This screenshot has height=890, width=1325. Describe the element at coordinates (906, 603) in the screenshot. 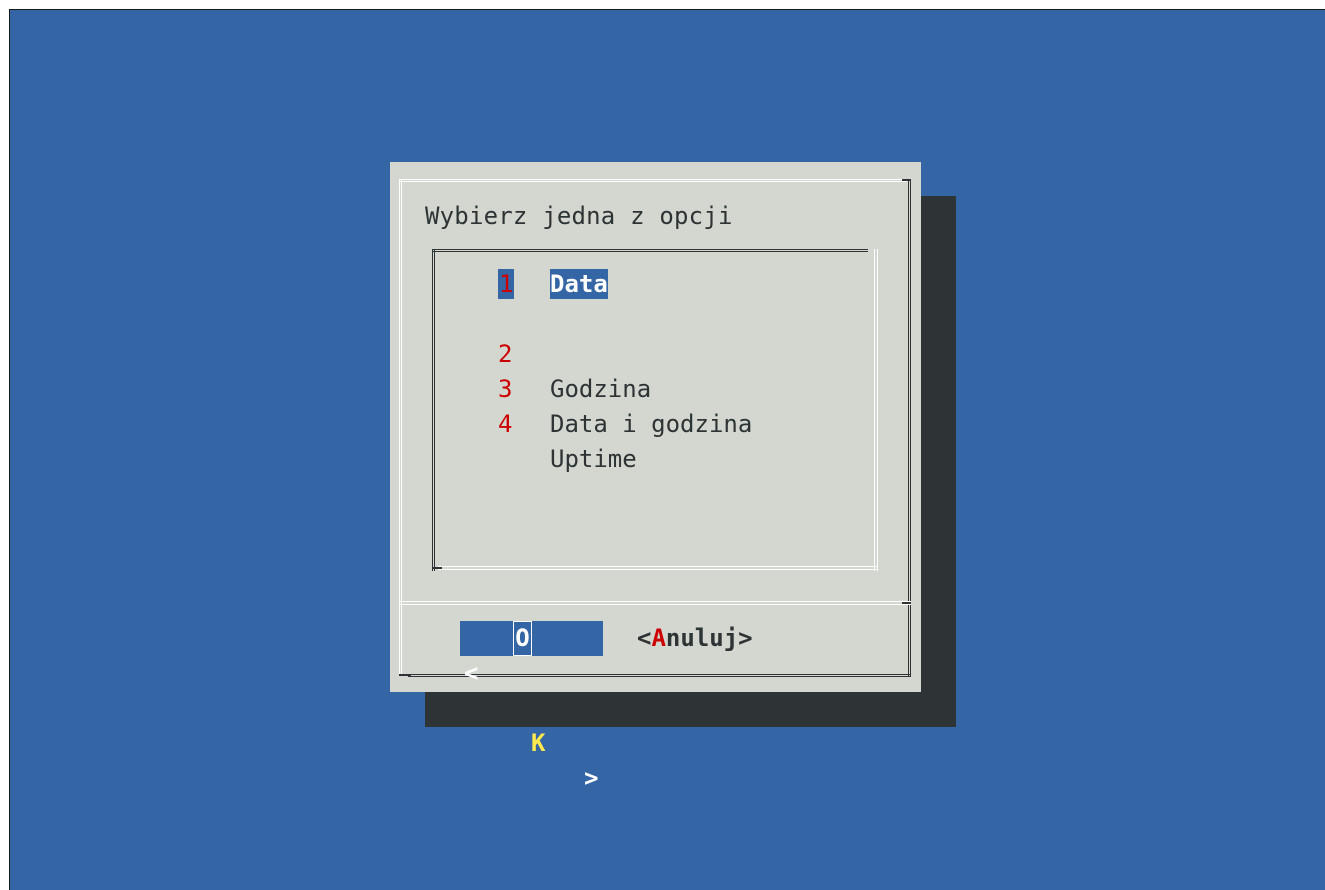

I see `button-separator-cap` at that location.